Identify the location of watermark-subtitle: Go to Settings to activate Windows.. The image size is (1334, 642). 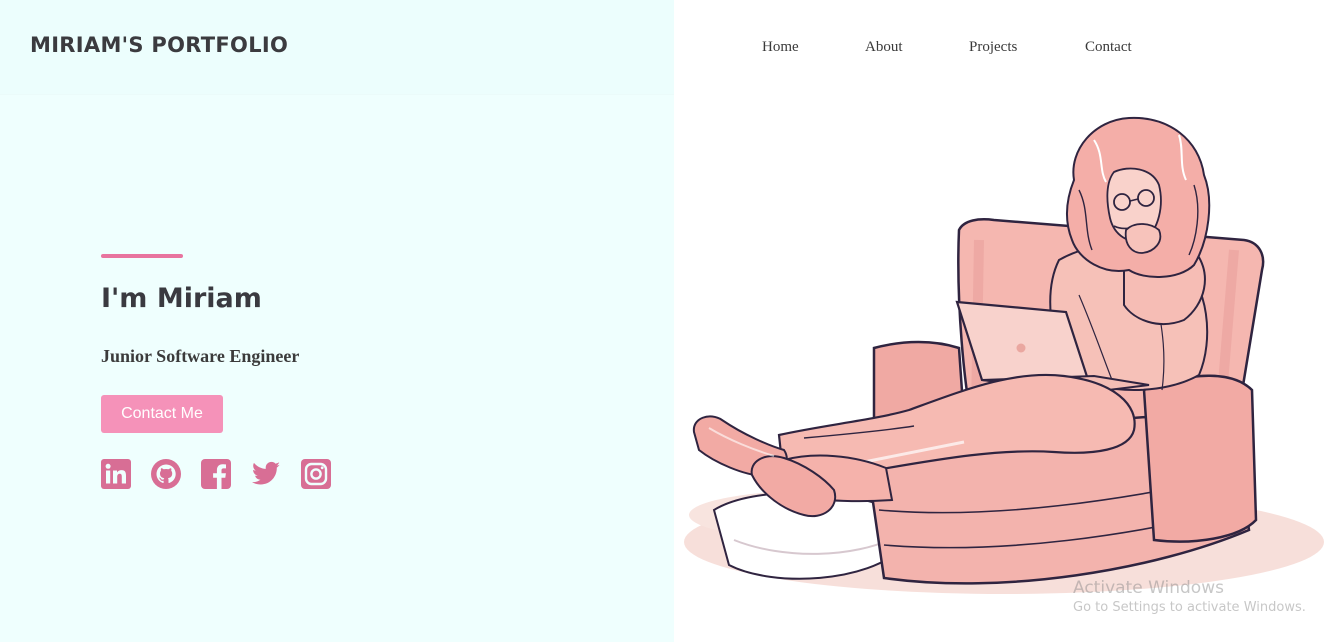
(1189, 607).